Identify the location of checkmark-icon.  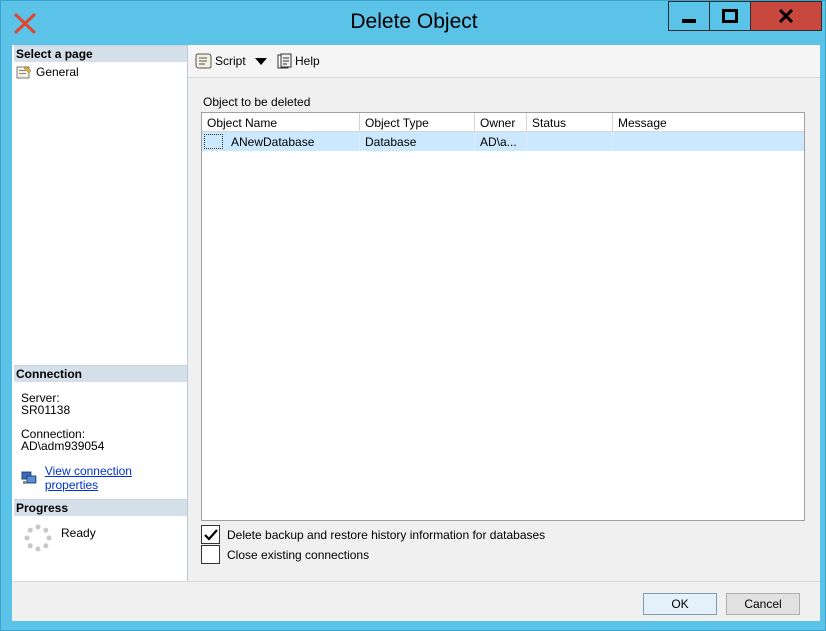
(210, 534).